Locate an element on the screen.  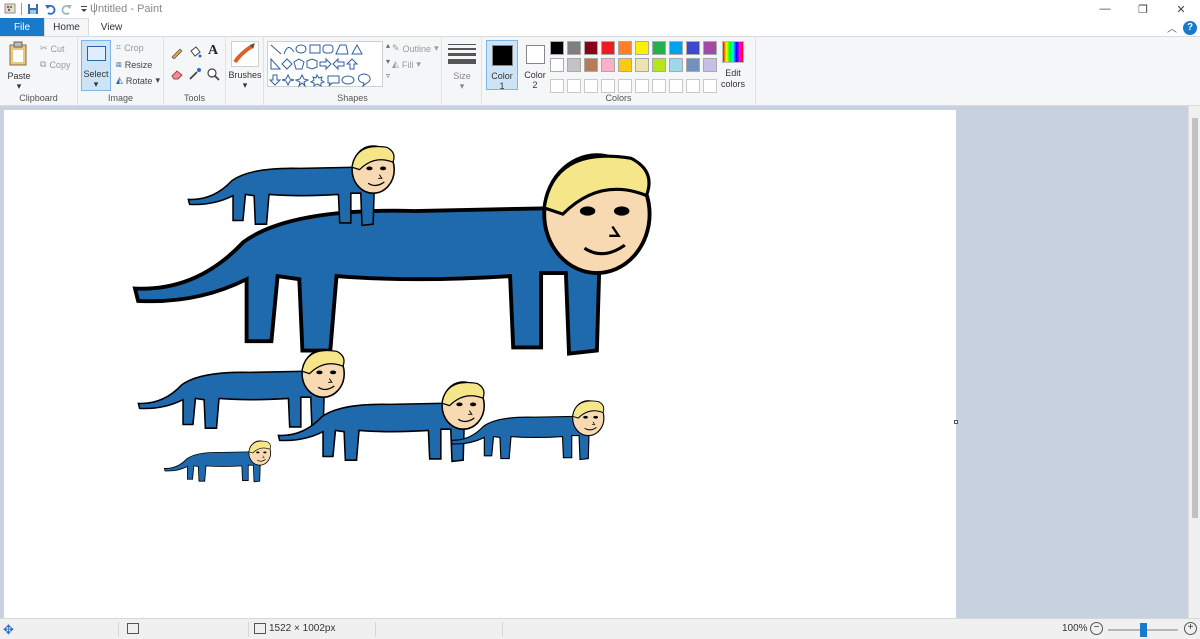
zoom-slider-thumb is located at coordinates (1143, 630).